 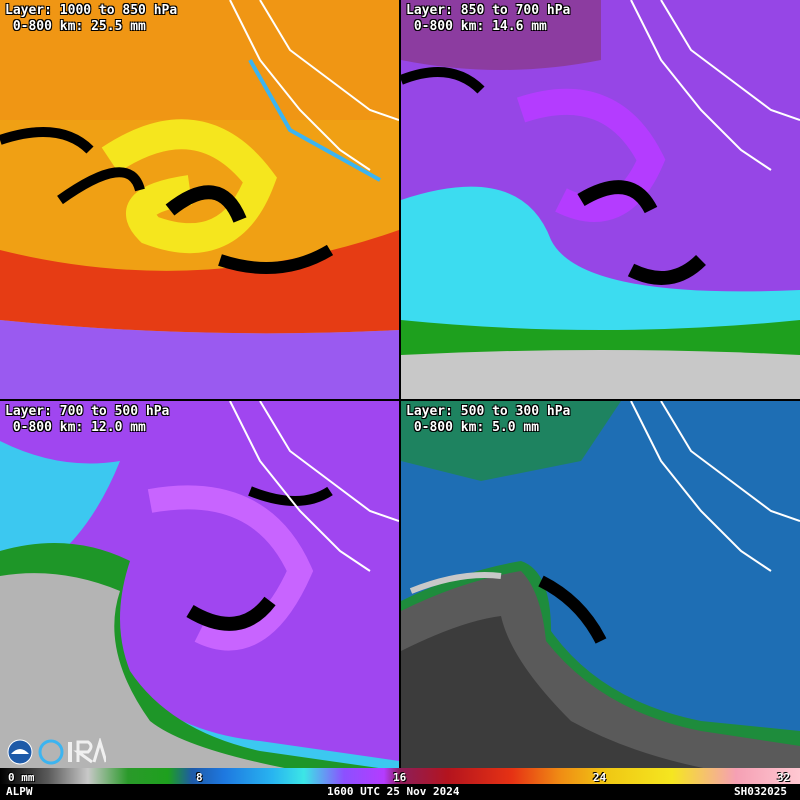 What do you see at coordinates (400, 777) in the screenshot?
I see `colorbar-tick-16: 16` at bounding box center [400, 777].